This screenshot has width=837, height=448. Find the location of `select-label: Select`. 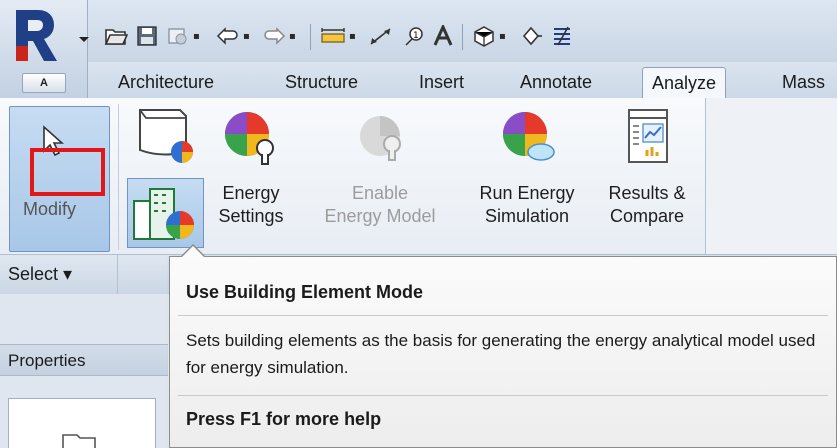

select-label: Select is located at coordinates (33, 274).